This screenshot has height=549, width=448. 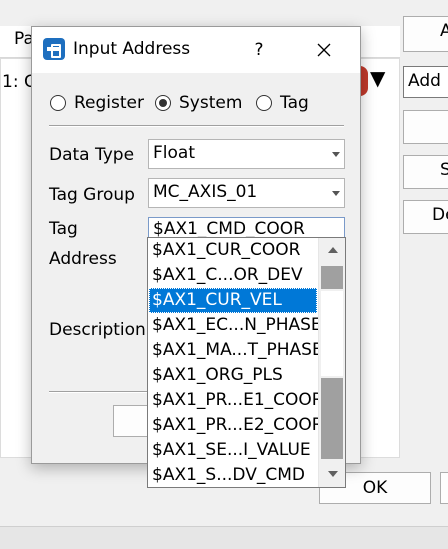 I want to click on tag-select: $AX1_CMD_COOR, so click(x=246, y=228).